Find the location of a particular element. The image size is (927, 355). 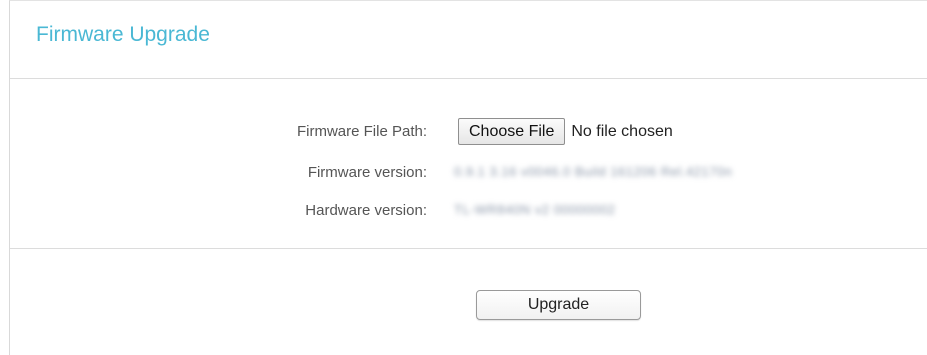

file-status-text: No file chosen is located at coordinates (622, 131).